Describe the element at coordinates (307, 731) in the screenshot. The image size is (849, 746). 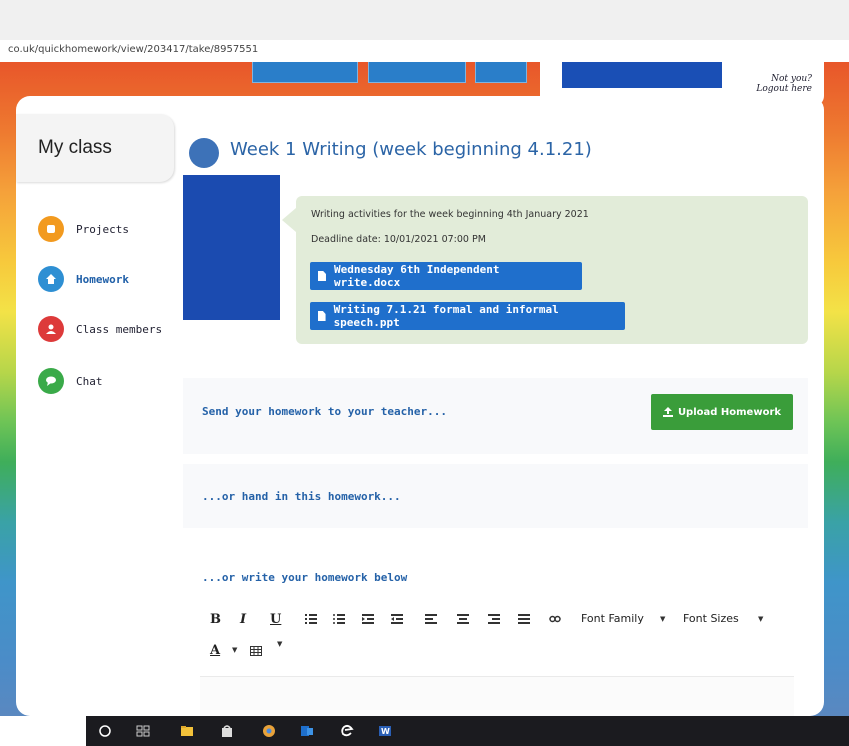
I see `outlook-icon` at that location.